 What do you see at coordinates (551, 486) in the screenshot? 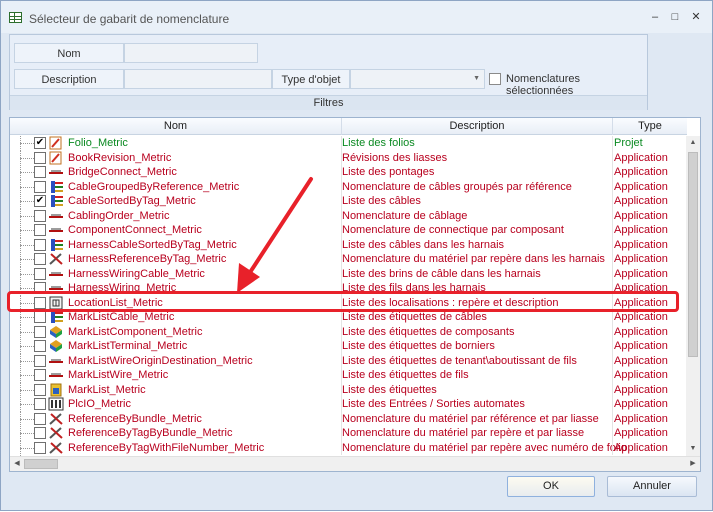
I see `ok-button: OK` at bounding box center [551, 486].